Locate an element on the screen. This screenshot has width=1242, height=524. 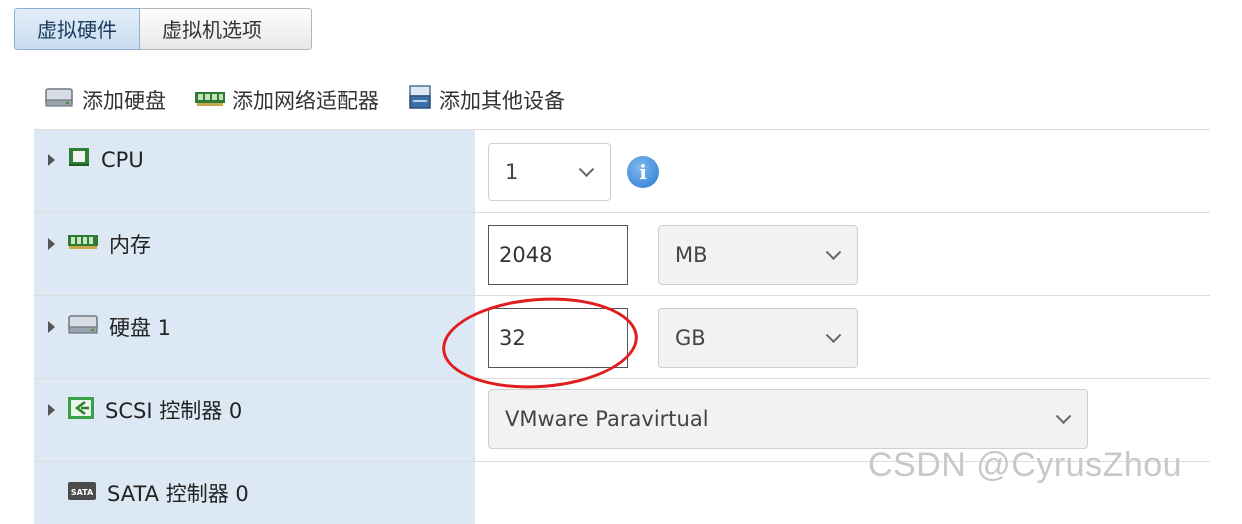
add-other-device-label: 添加其他设备 is located at coordinates (502, 101).